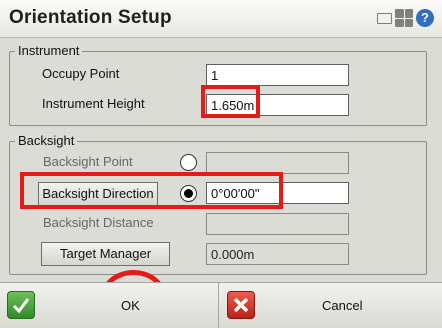  I want to click on backsight-point-label: Backsight Point, so click(88, 161).